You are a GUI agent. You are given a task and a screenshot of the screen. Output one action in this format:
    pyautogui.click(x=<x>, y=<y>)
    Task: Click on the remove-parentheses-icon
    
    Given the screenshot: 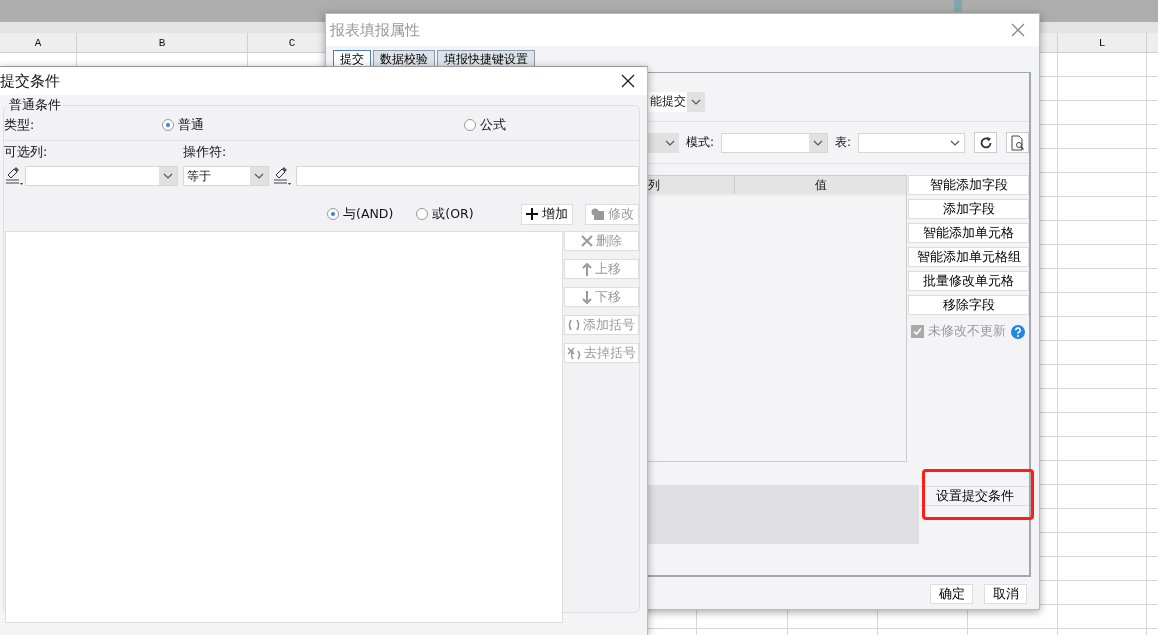 What is the action you would take?
    pyautogui.click(x=574, y=353)
    